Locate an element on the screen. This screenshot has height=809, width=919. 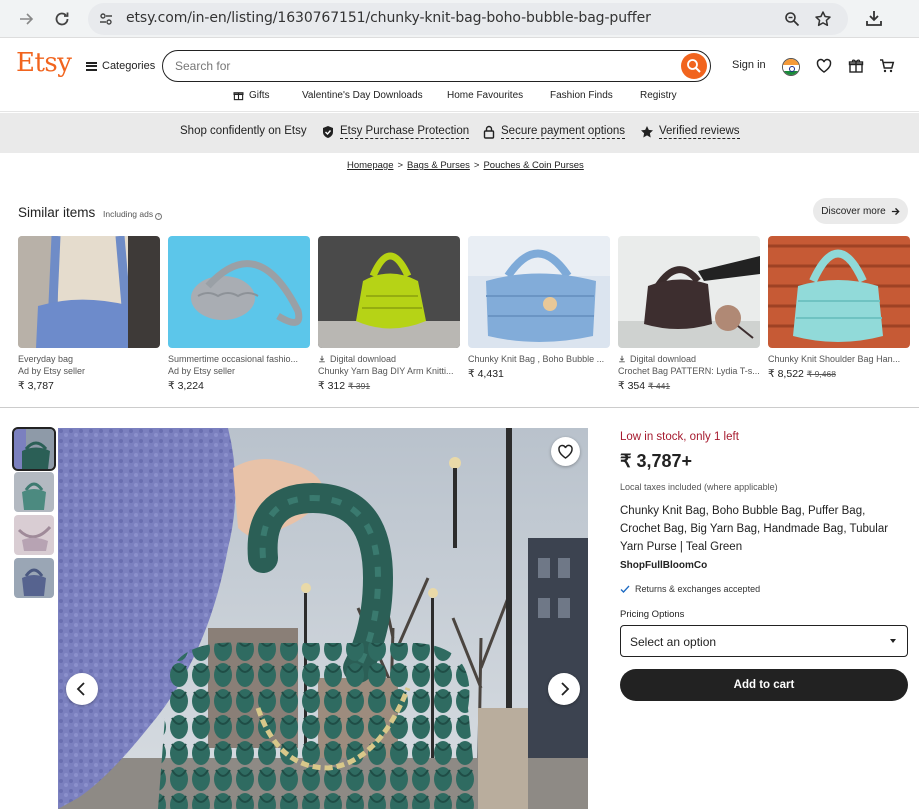
section-divider is located at coordinates (459, 407).